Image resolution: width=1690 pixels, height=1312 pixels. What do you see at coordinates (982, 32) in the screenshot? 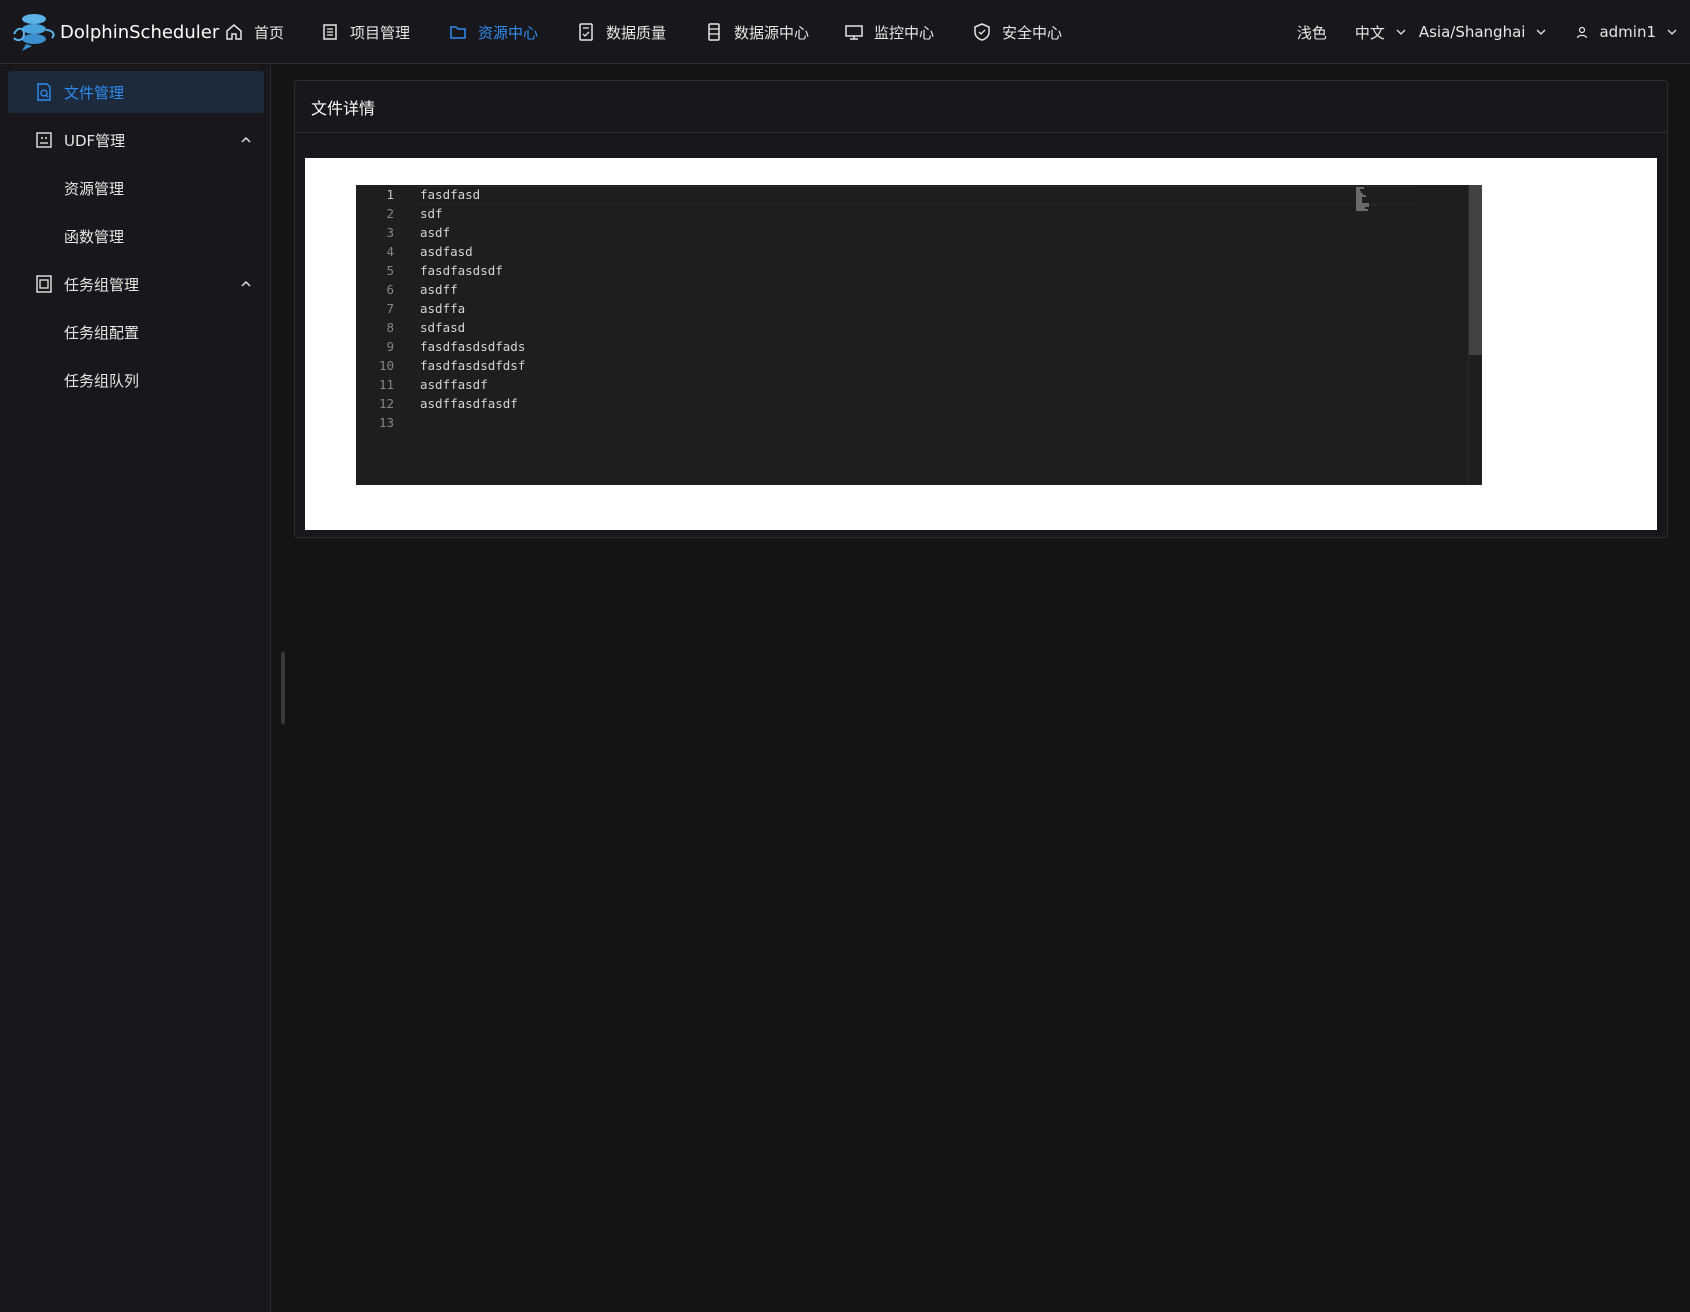
I see `shield-icon` at bounding box center [982, 32].